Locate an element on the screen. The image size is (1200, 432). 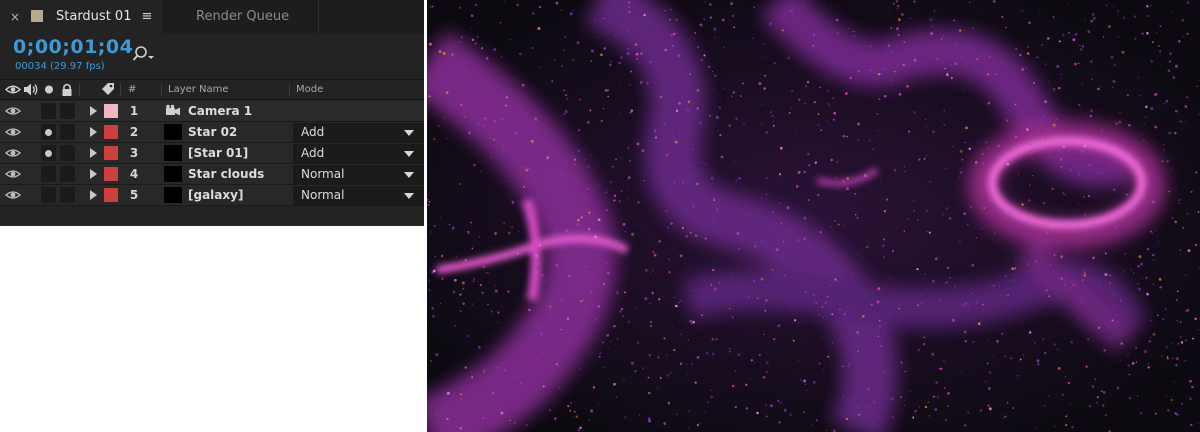
layer-number: 4 is located at coordinates (134, 174).